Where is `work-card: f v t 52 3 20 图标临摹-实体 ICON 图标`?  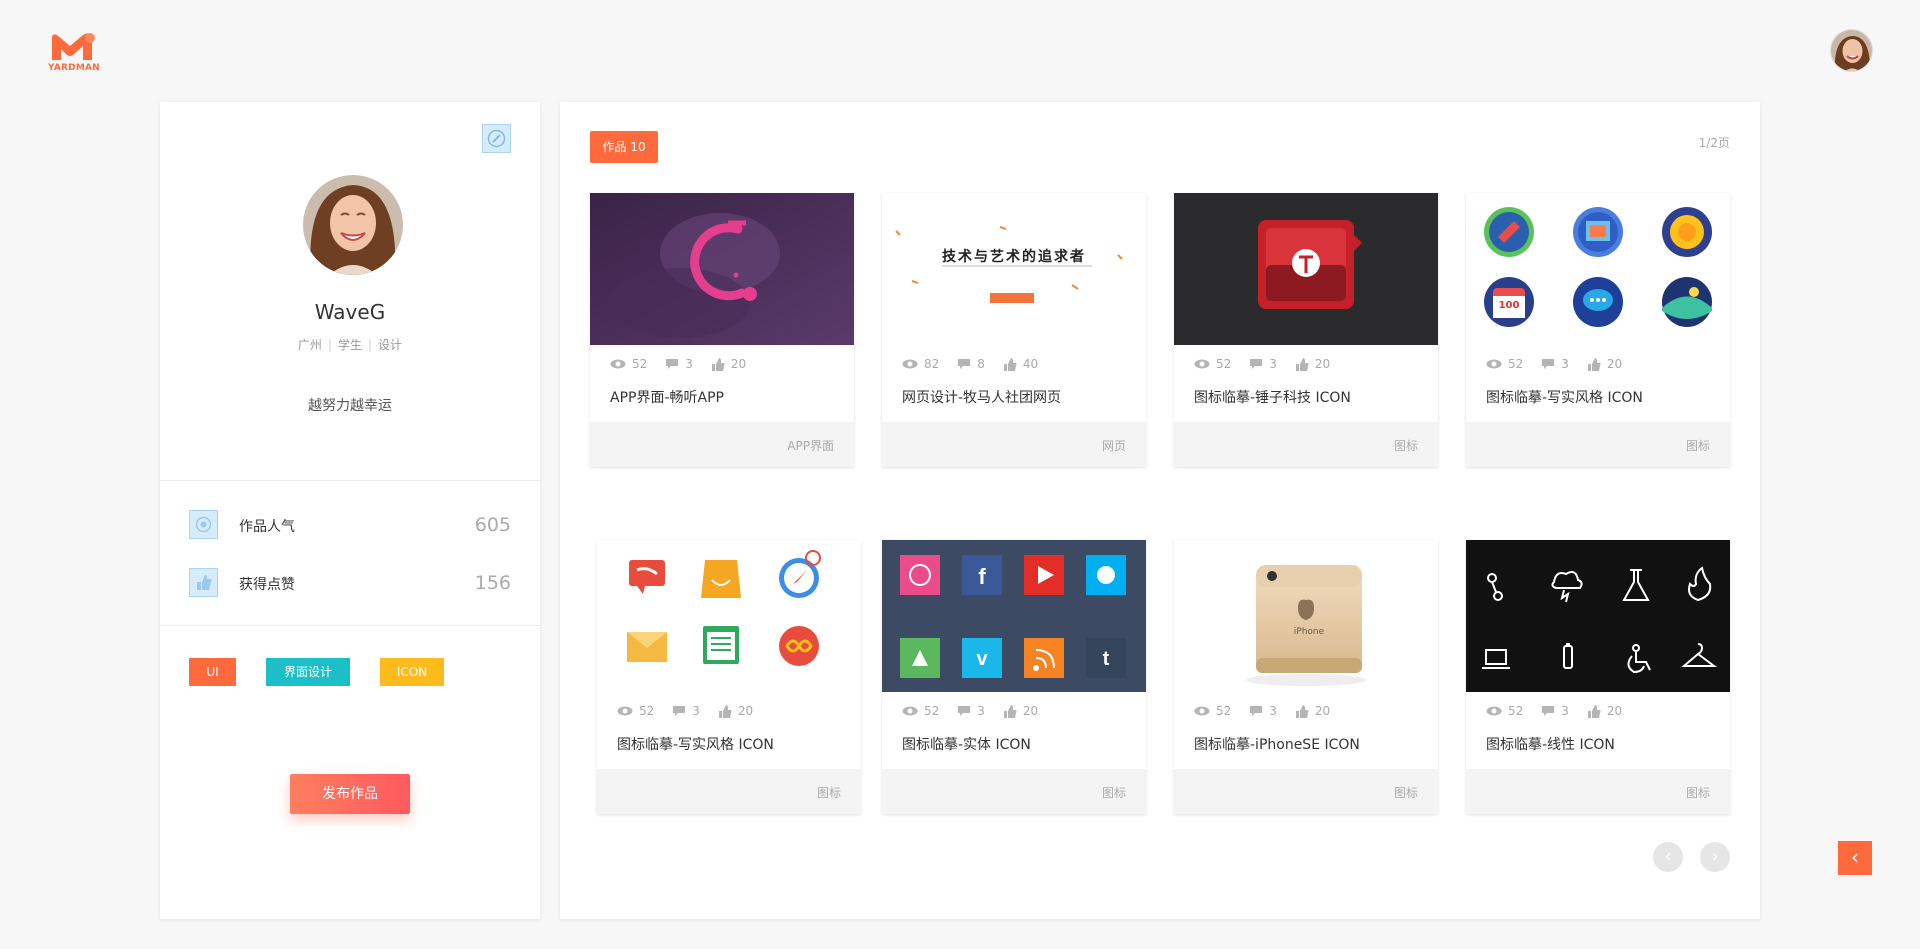
work-card: f v t 52 3 20 图标临摹-实体 ICON 图标 is located at coordinates (1014, 677).